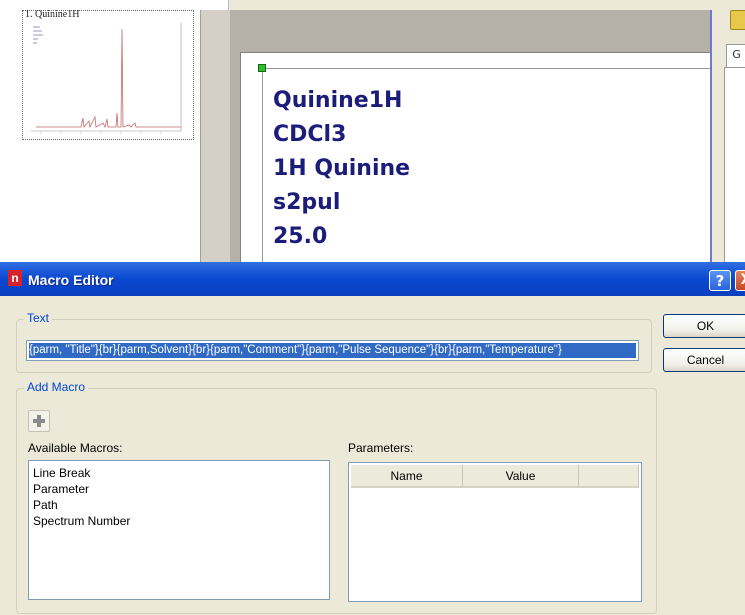  What do you see at coordinates (81, 521) in the screenshot?
I see `list-item: Spectrum Number` at bounding box center [81, 521].